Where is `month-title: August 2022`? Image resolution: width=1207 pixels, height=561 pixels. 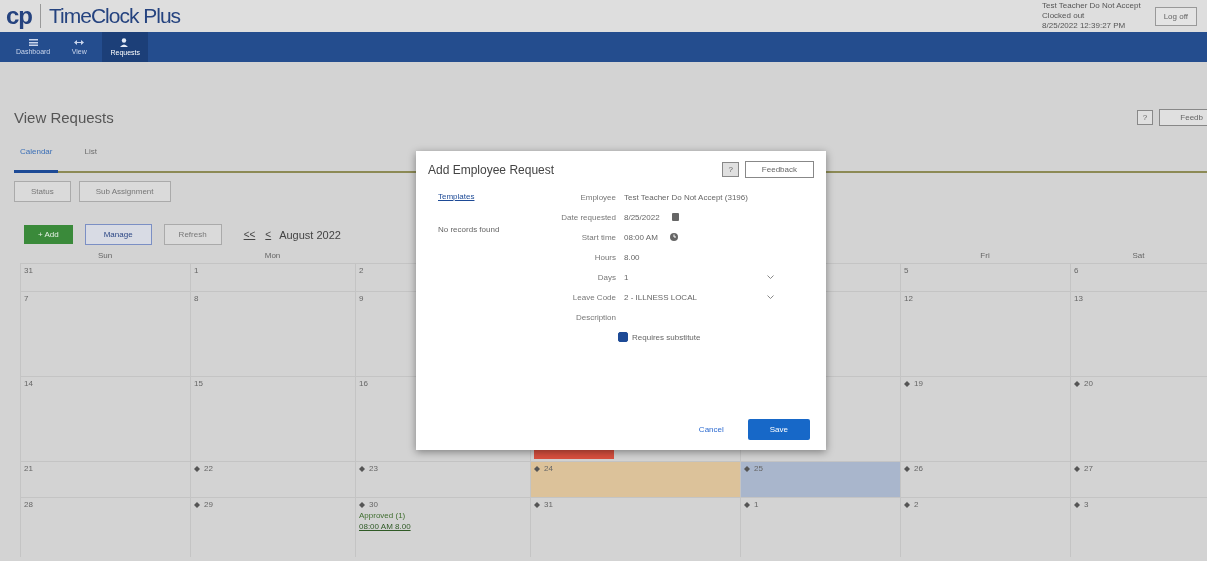
month-title: August 2022 is located at coordinates (310, 234).